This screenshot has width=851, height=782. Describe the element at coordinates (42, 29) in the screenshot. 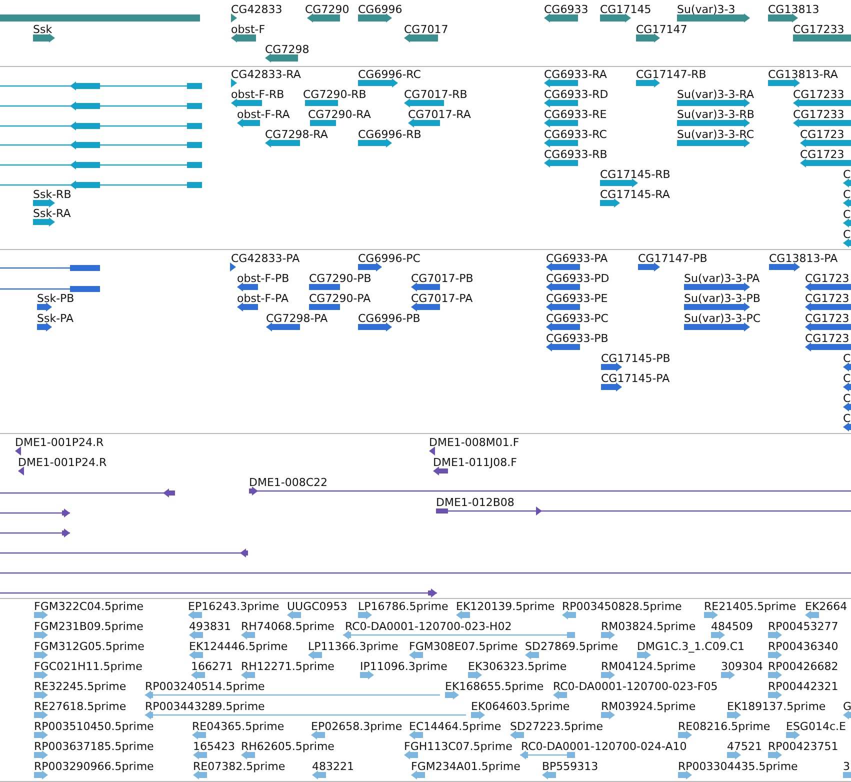

I see `feature-label: Ssk` at that location.